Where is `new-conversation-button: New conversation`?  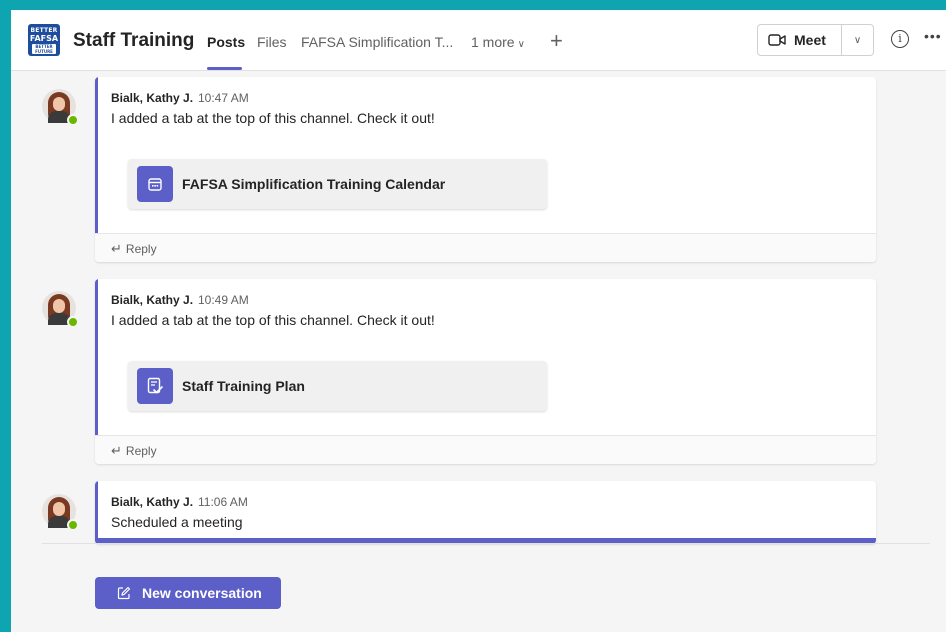 new-conversation-button: New conversation is located at coordinates (188, 593).